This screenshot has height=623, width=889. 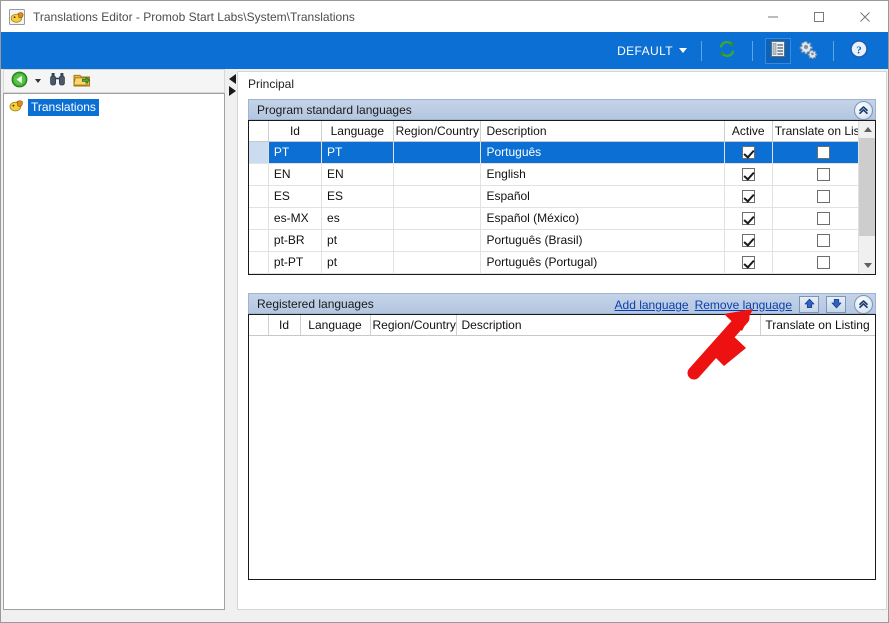 What do you see at coordinates (16, 107) in the screenshot?
I see `translations-node-icon` at bounding box center [16, 107].